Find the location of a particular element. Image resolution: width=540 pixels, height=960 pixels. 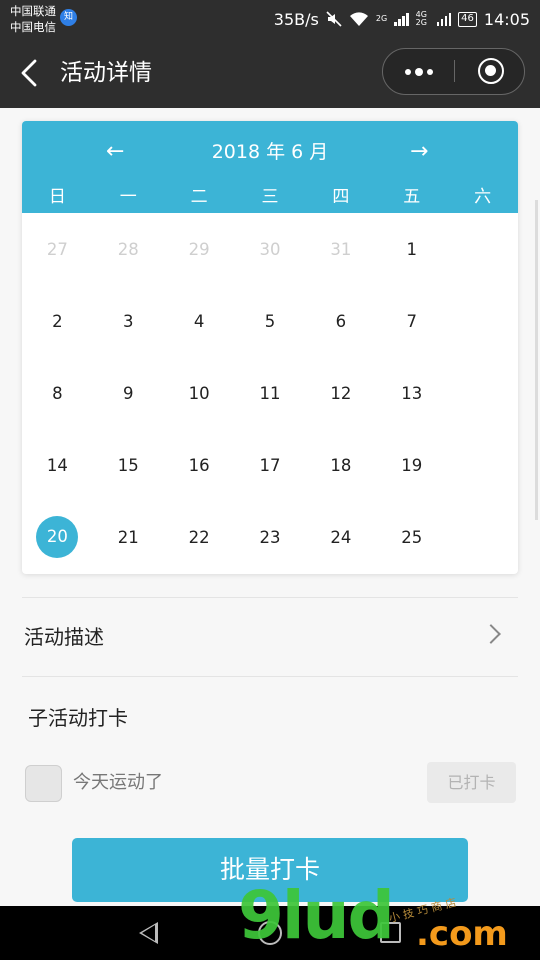

calendar-day-number: 9 is located at coordinates (128, 393).